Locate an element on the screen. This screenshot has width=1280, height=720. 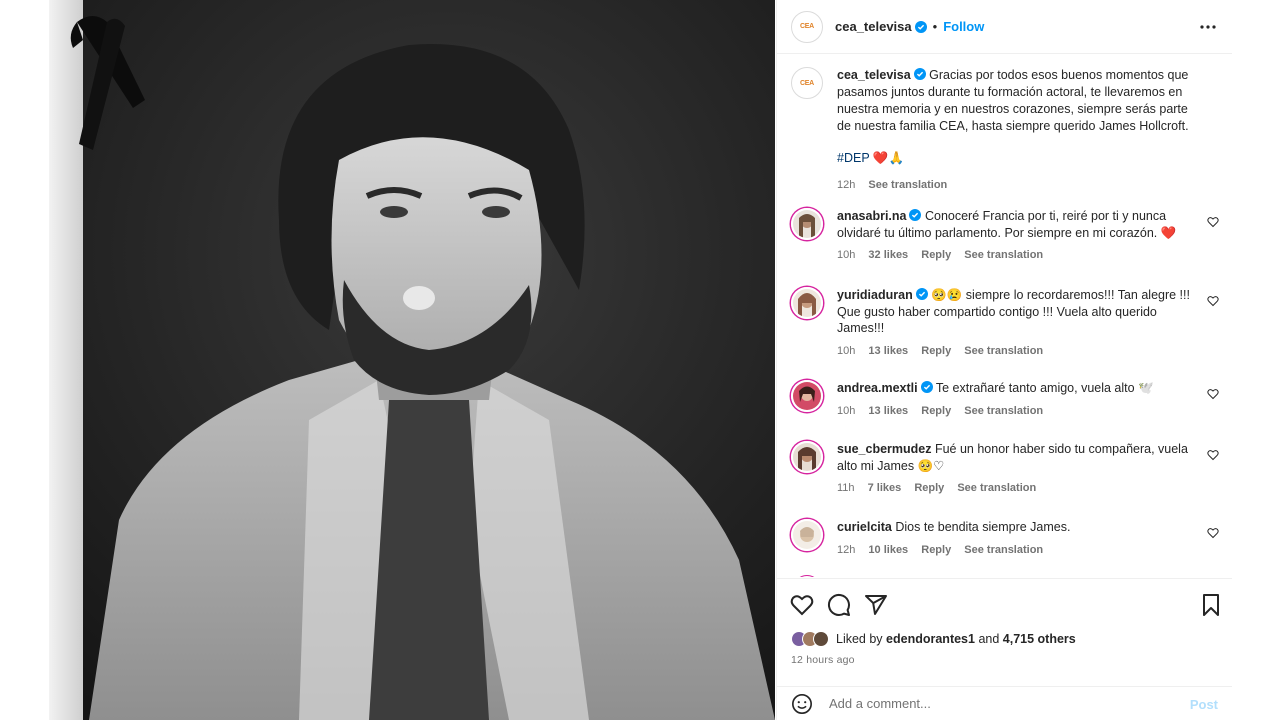
comment-likes: 32 likes is located at coordinates (888, 255).